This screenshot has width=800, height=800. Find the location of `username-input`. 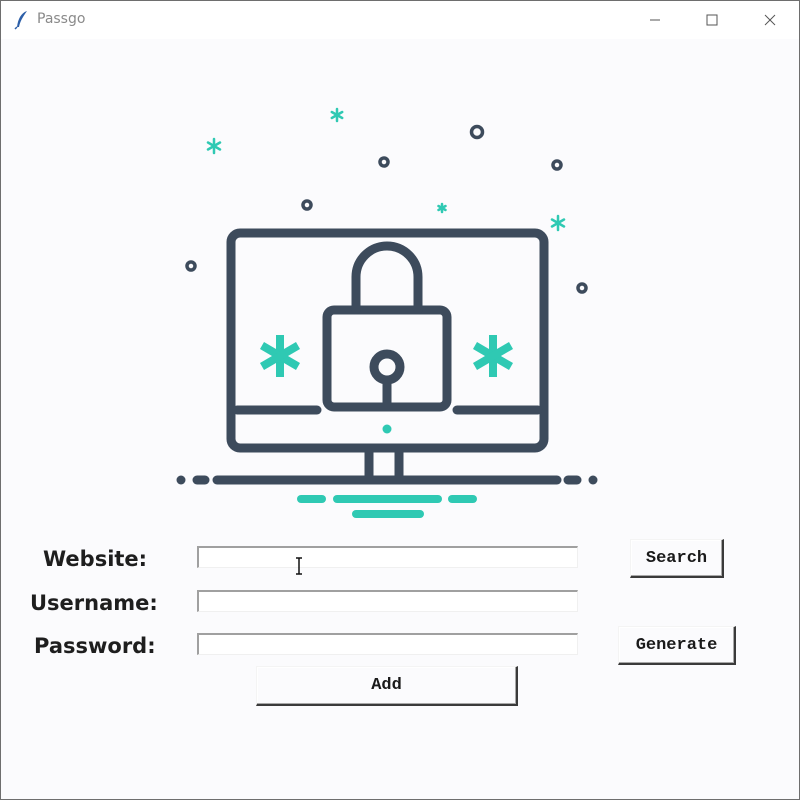

username-input is located at coordinates (387, 601).